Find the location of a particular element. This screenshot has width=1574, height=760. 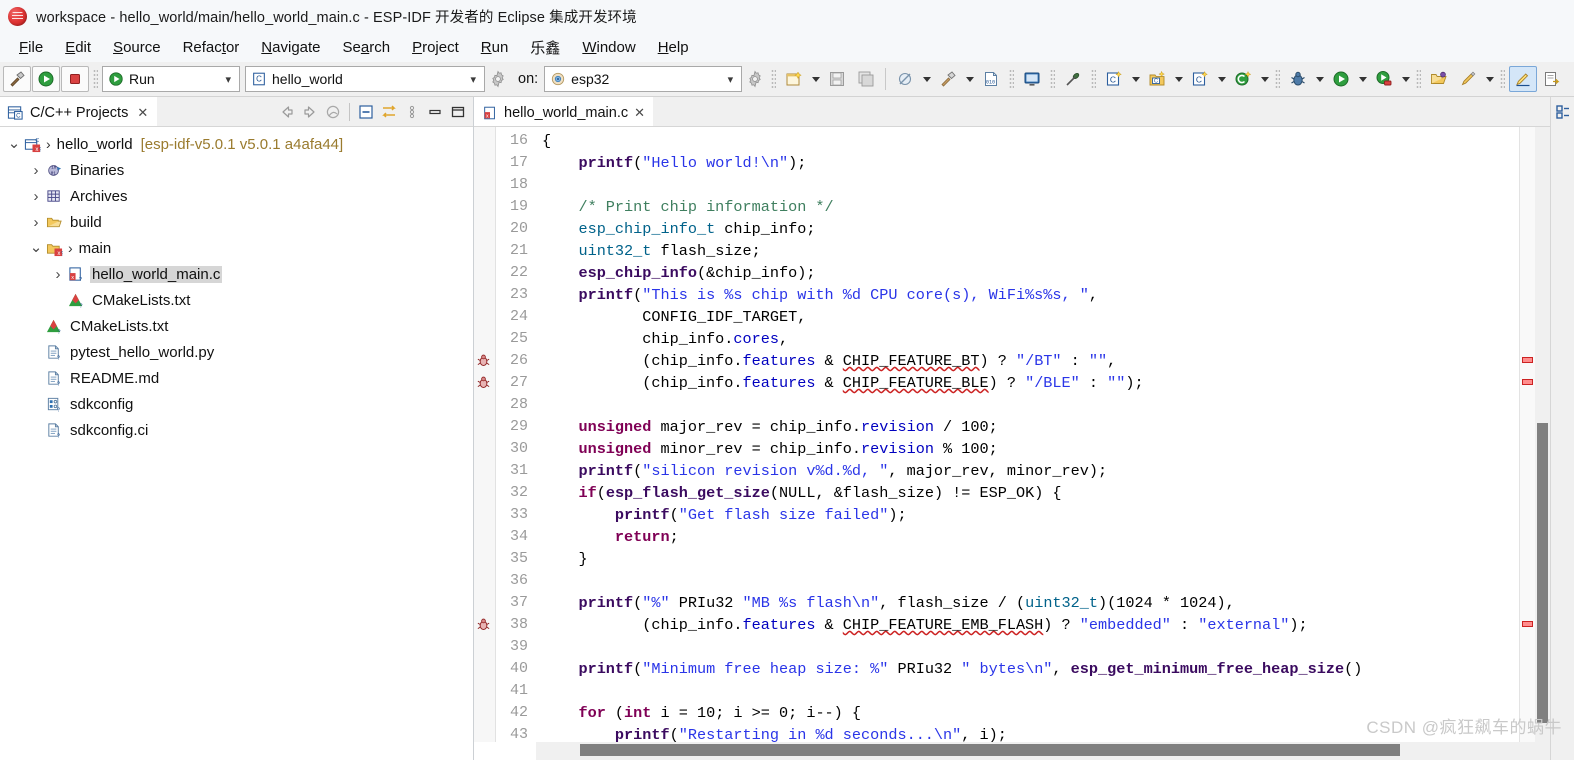

code-line: CONFIG_IDF_TARGET, is located at coordinates (1030, 317).